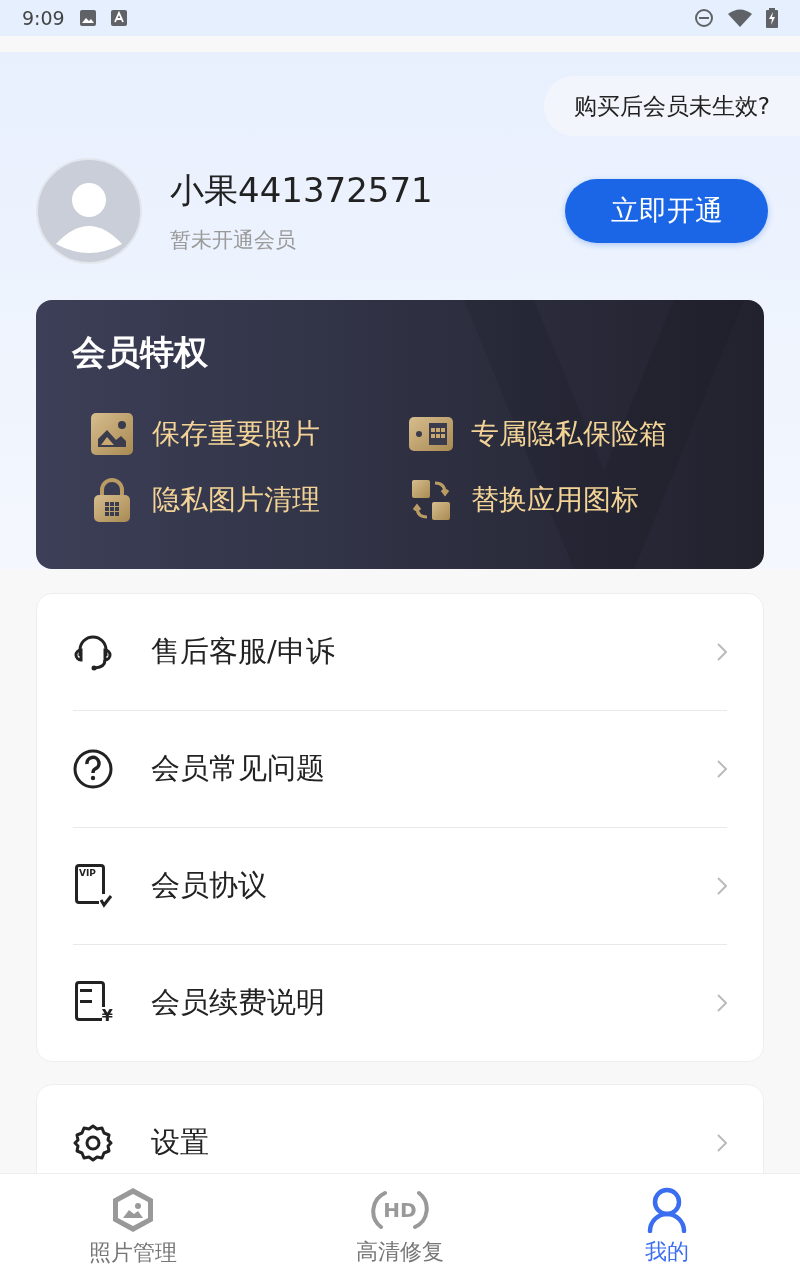 This screenshot has width=800, height=1280. What do you see at coordinates (431, 434) in the screenshot?
I see `safe-icon` at bounding box center [431, 434].